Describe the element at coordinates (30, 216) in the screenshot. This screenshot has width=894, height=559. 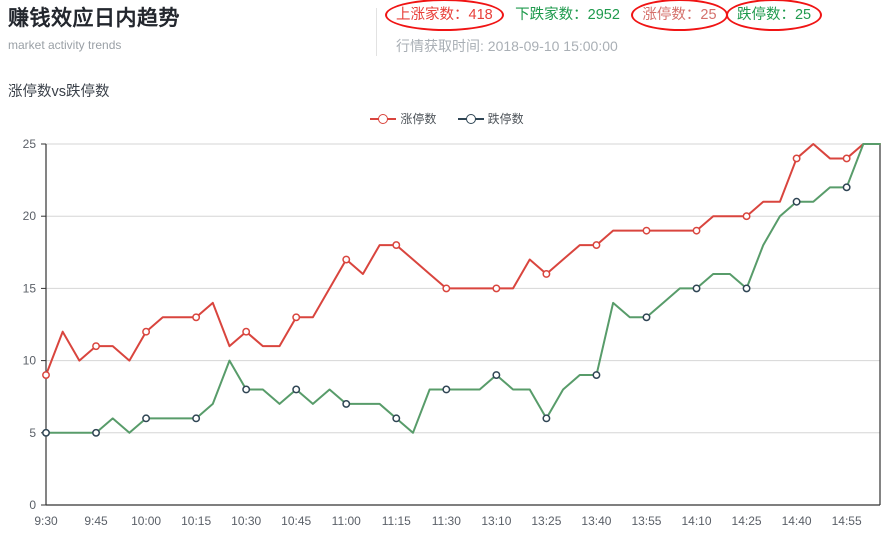
I see `y-tick-label: 20` at that location.